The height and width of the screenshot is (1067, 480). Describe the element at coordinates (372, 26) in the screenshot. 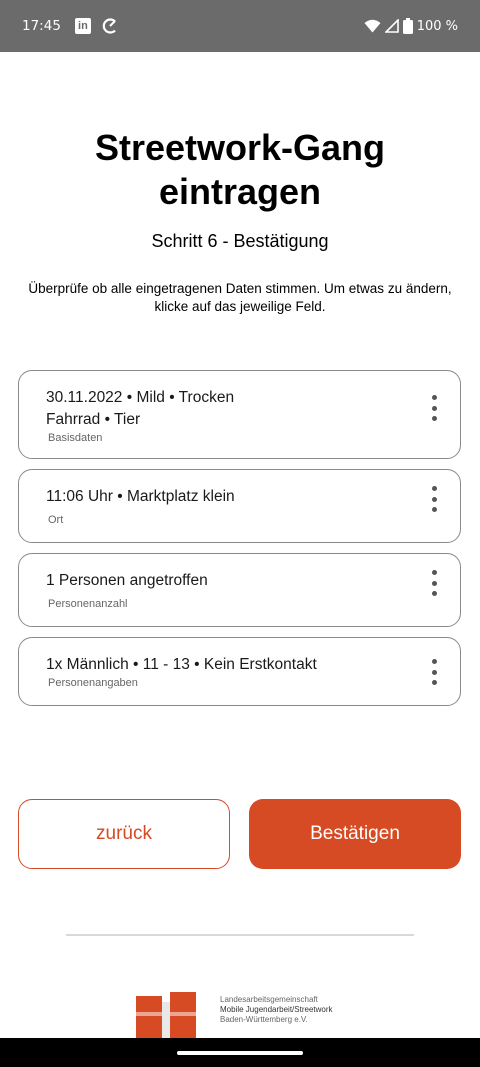

I see `wifi-icon` at that location.